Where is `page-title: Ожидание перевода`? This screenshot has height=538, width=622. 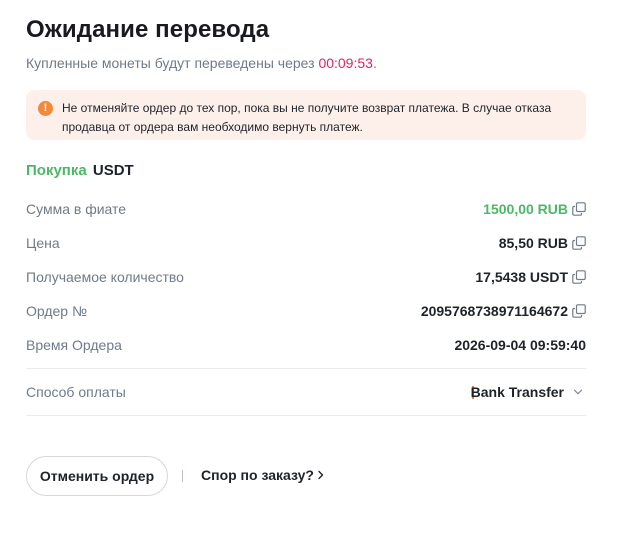
page-title: Ожидание перевода is located at coordinates (148, 29).